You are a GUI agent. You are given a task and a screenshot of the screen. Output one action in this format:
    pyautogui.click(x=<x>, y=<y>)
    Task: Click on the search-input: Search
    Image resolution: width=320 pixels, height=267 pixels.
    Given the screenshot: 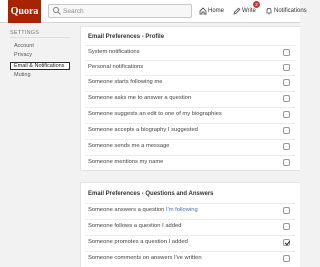 What is the action you would take?
    pyautogui.click(x=120, y=11)
    